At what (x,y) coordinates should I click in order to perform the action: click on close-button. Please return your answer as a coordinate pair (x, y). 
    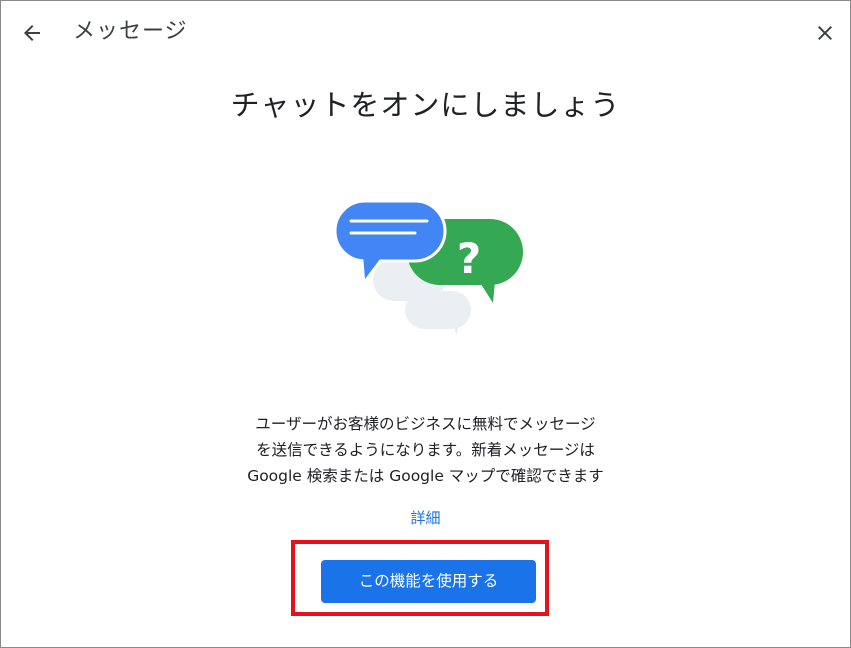
    Looking at the image, I should click on (825, 33).